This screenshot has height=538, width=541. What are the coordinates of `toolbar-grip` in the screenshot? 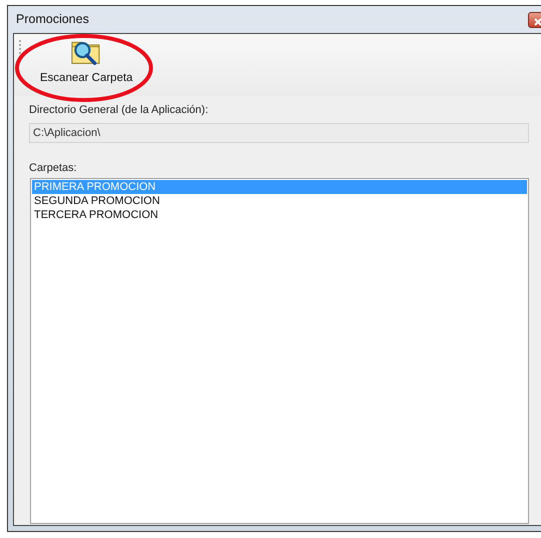 It's located at (20, 51).